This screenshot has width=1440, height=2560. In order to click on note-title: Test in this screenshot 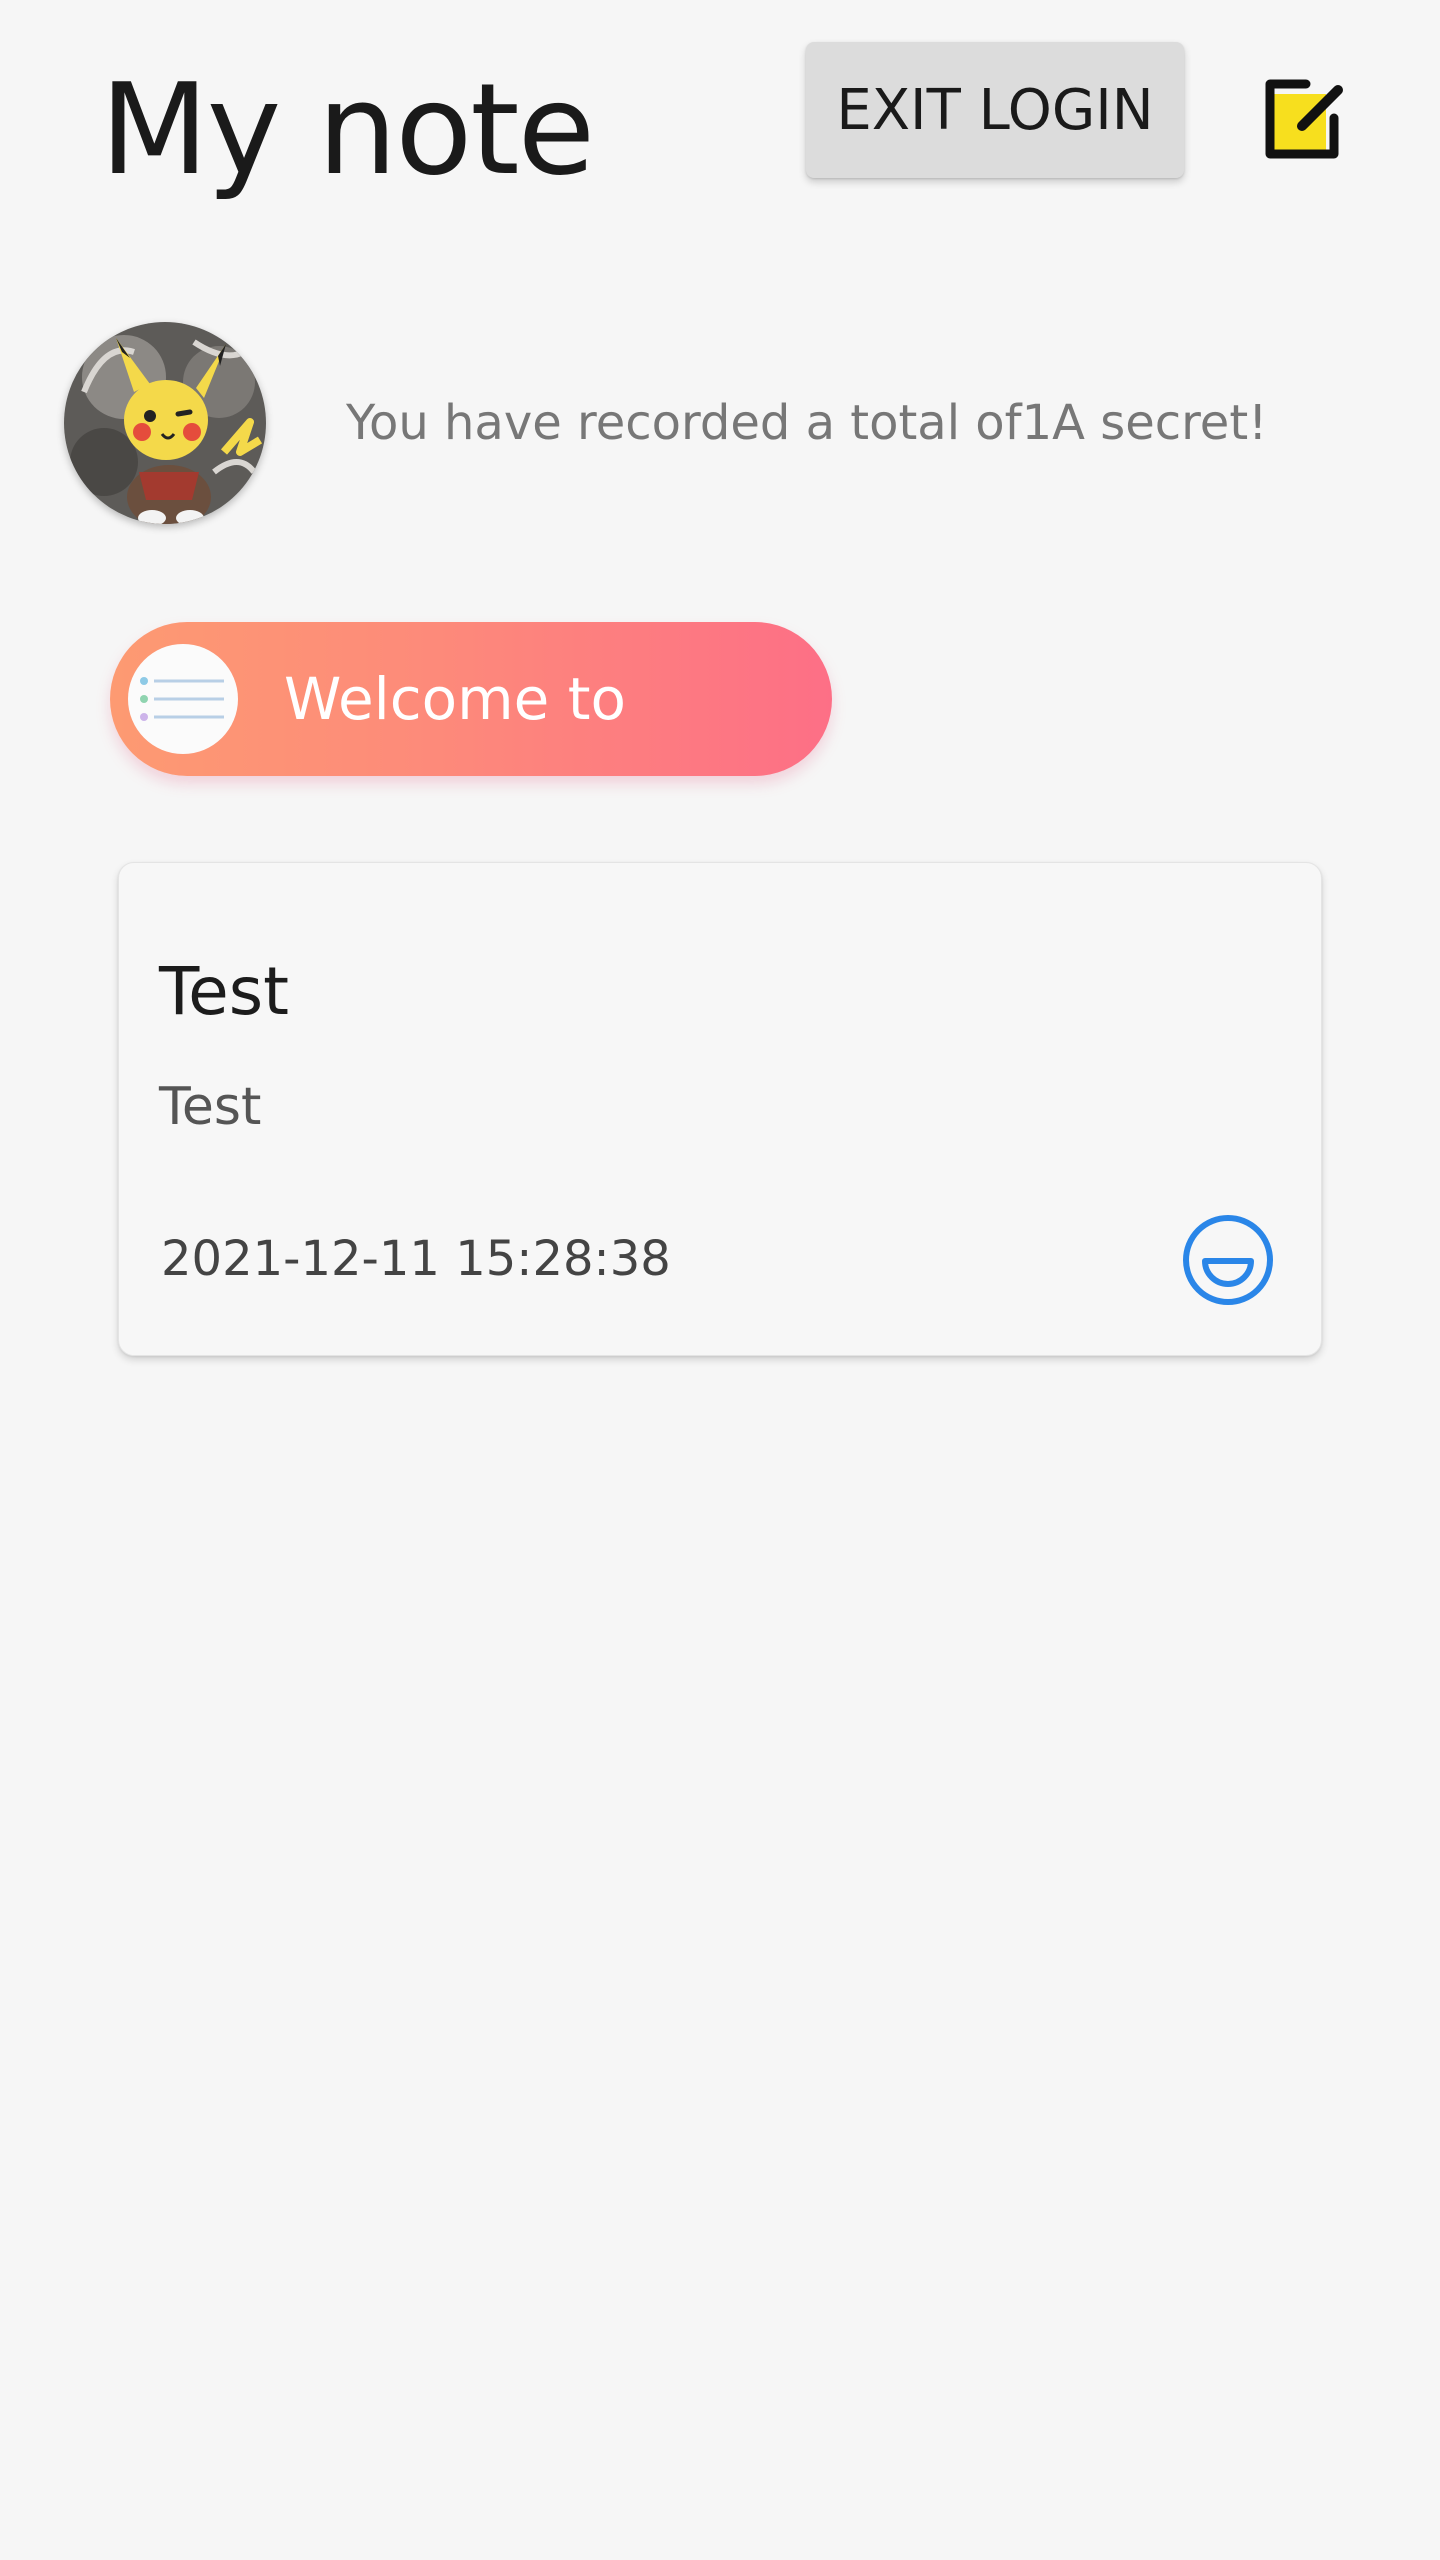, I will do `click(224, 991)`.